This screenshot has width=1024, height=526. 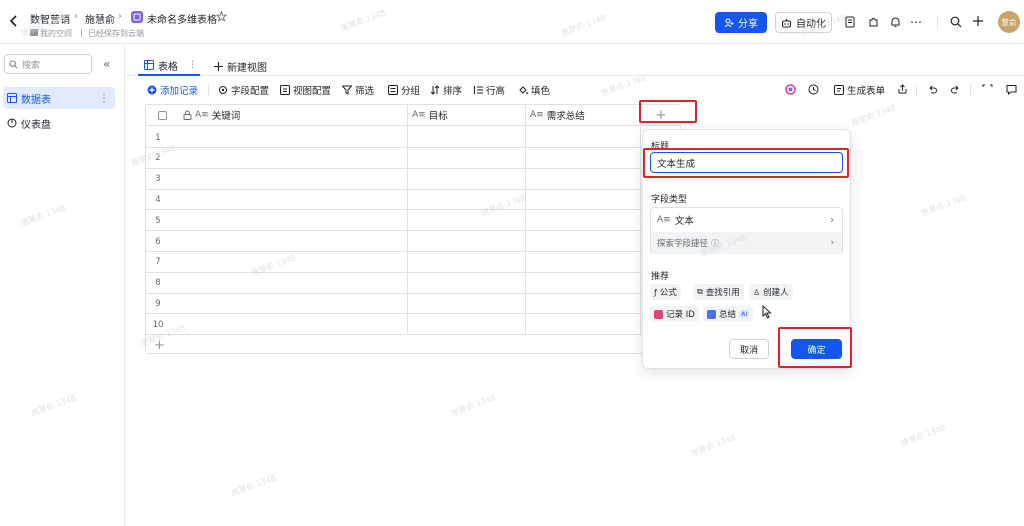 What do you see at coordinates (987, 89) in the screenshot?
I see `expand-icon` at bounding box center [987, 89].